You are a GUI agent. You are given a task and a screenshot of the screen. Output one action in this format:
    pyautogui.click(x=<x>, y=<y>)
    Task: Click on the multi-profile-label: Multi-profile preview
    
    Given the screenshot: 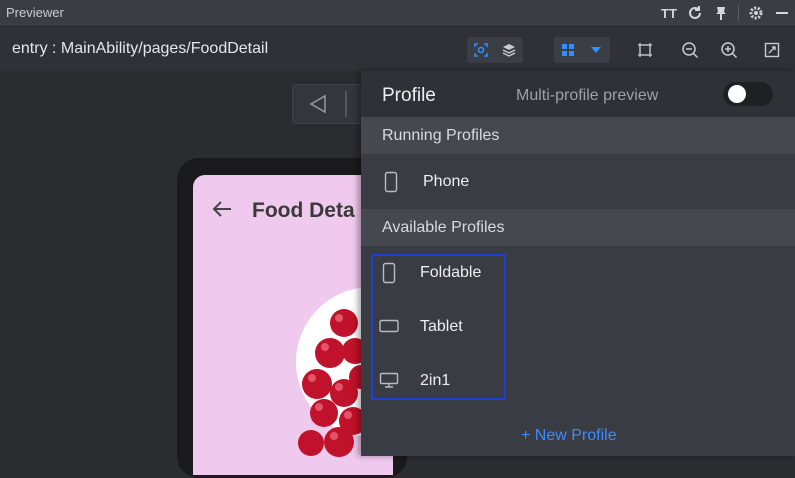 What is the action you would take?
    pyautogui.click(x=587, y=95)
    